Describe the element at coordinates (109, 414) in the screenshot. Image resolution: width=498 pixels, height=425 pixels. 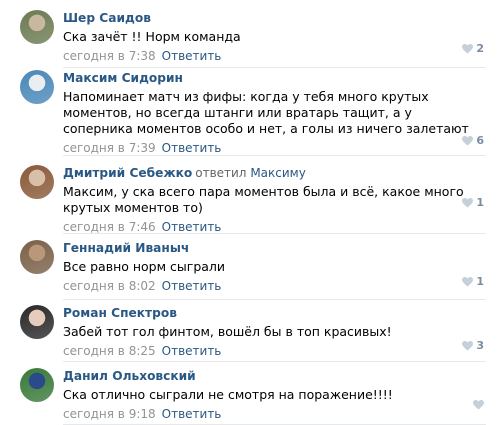
I see `comment-time: сегодня в 9:18` at that location.